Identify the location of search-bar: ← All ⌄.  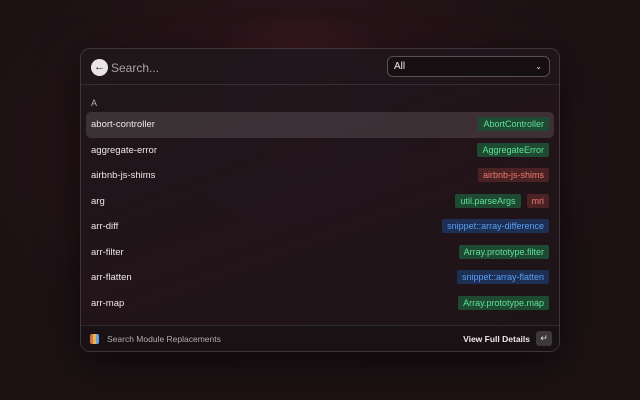
(320, 67).